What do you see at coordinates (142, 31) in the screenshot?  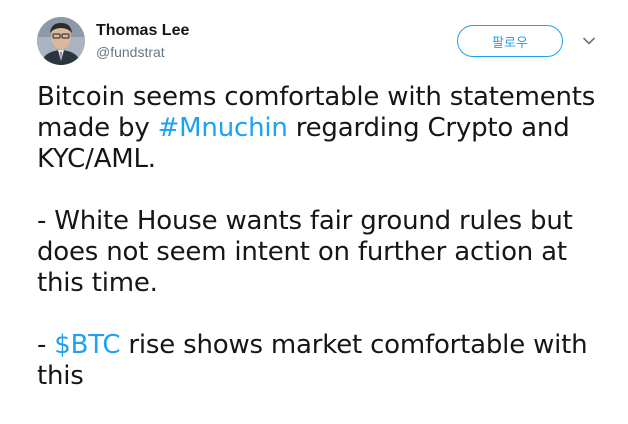 I see `user-name: Thomas Lee` at bounding box center [142, 31].